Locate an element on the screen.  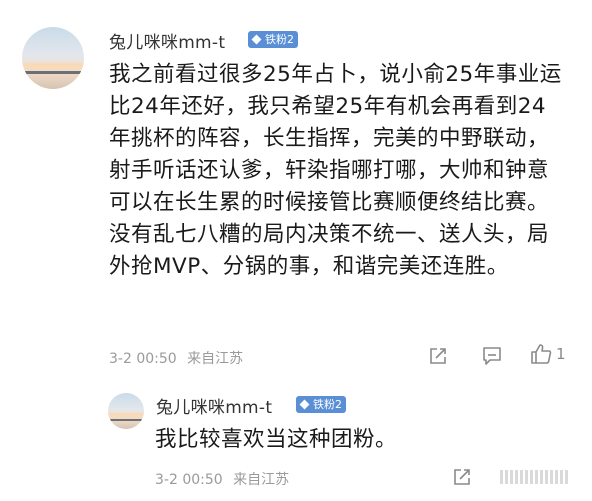
watermark is located at coordinates (534, 477).